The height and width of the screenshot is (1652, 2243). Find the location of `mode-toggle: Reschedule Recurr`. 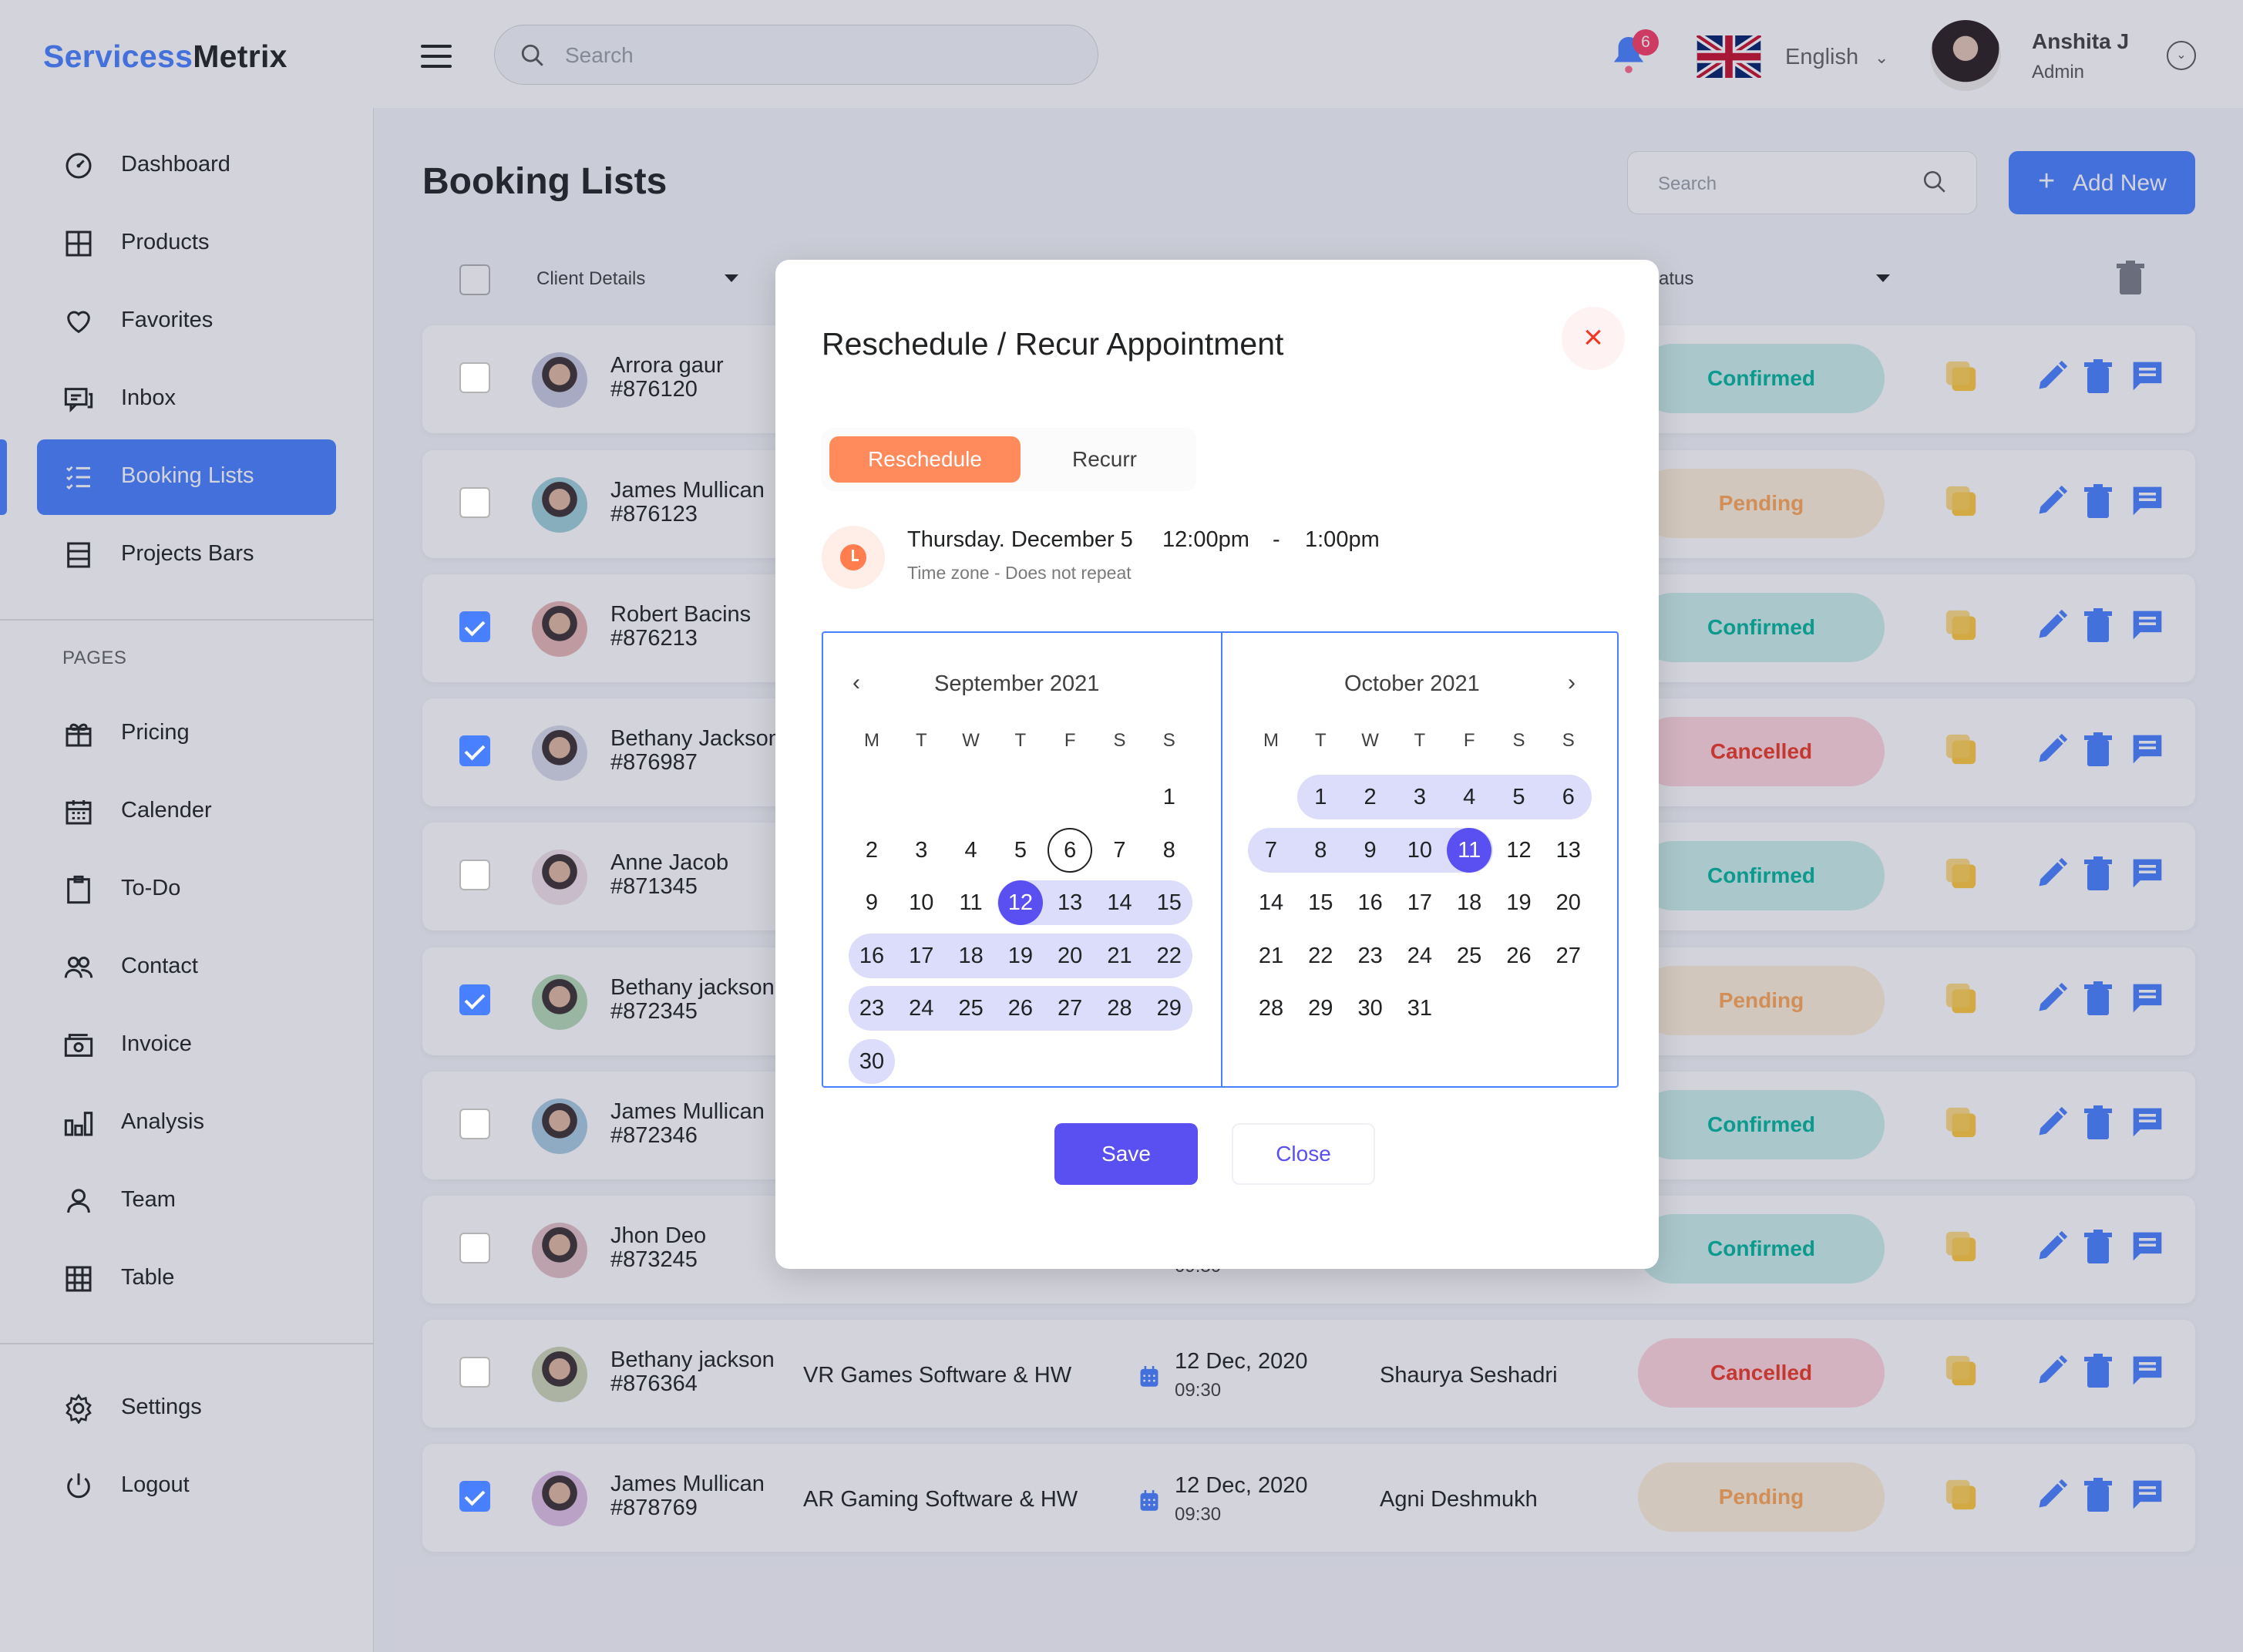

mode-toggle: Reschedule Recurr is located at coordinates (1009, 459).